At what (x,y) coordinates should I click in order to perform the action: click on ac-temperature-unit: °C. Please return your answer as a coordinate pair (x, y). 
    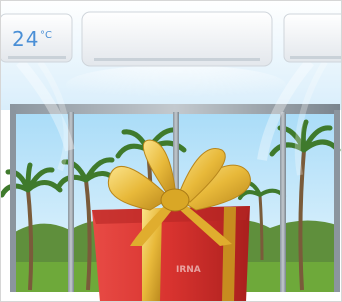
    Looking at the image, I should click on (46, 35).